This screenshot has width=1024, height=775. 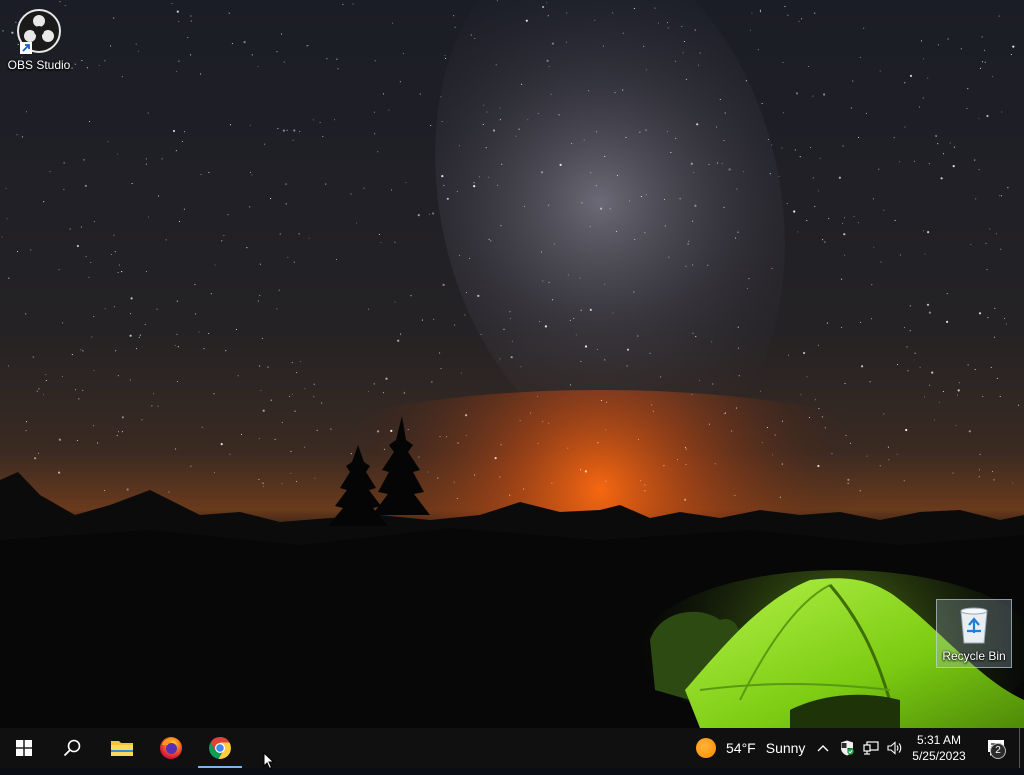 I want to click on tray-network, so click(x=871, y=748).